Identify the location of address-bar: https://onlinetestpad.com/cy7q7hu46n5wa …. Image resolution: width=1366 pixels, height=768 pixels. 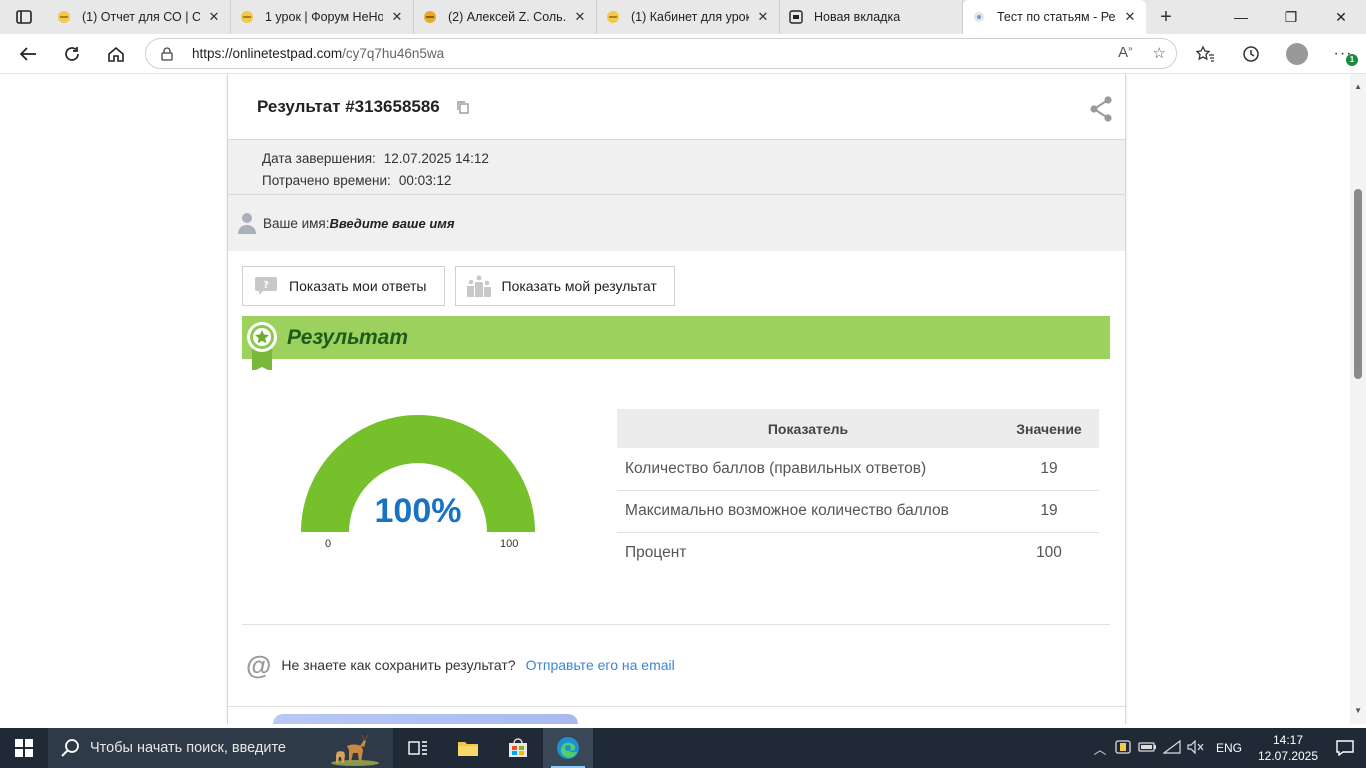
(661, 53).